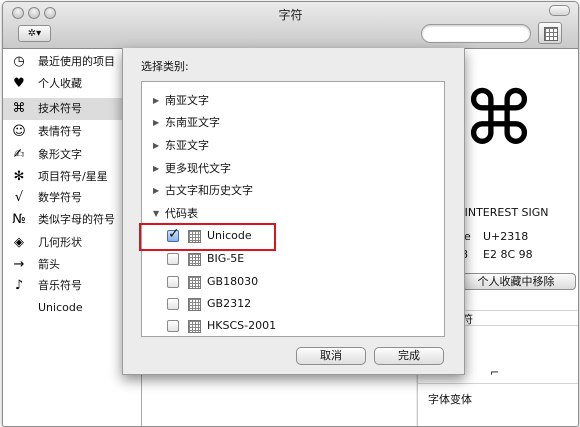 Image resolution: width=580 pixels, height=427 pixels. I want to click on code-table-item-gb2312: GB2312, so click(293, 304).